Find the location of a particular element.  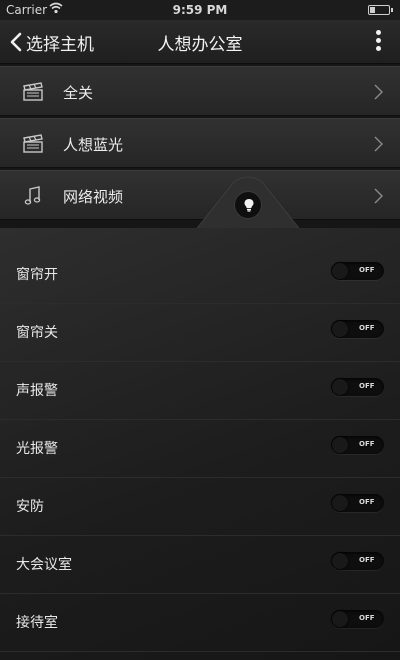

device-label: 窗帘关 is located at coordinates (37, 333).